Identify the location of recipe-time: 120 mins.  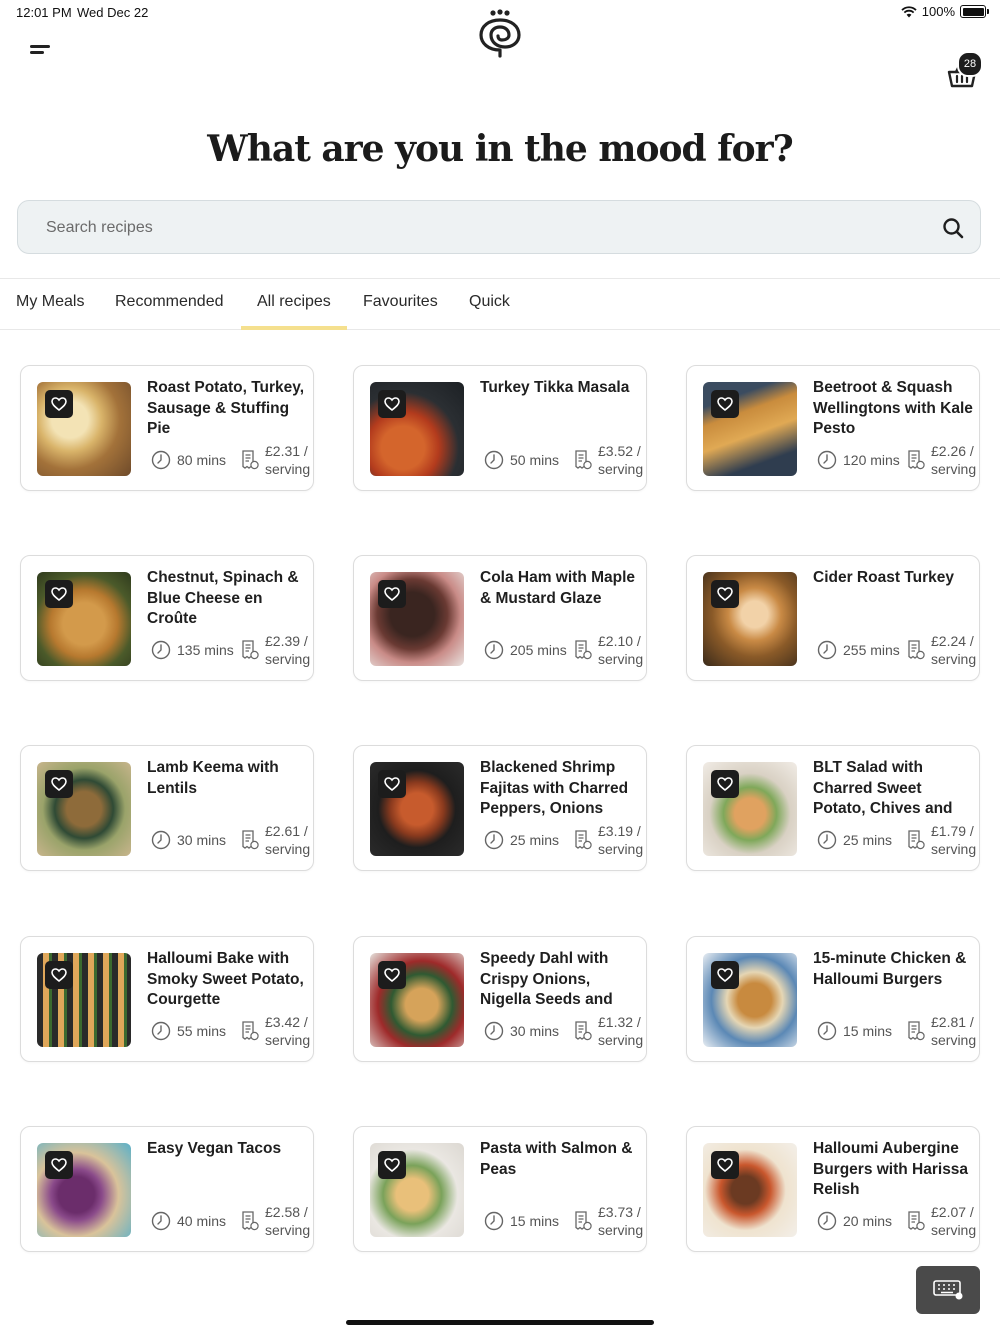
(871, 460).